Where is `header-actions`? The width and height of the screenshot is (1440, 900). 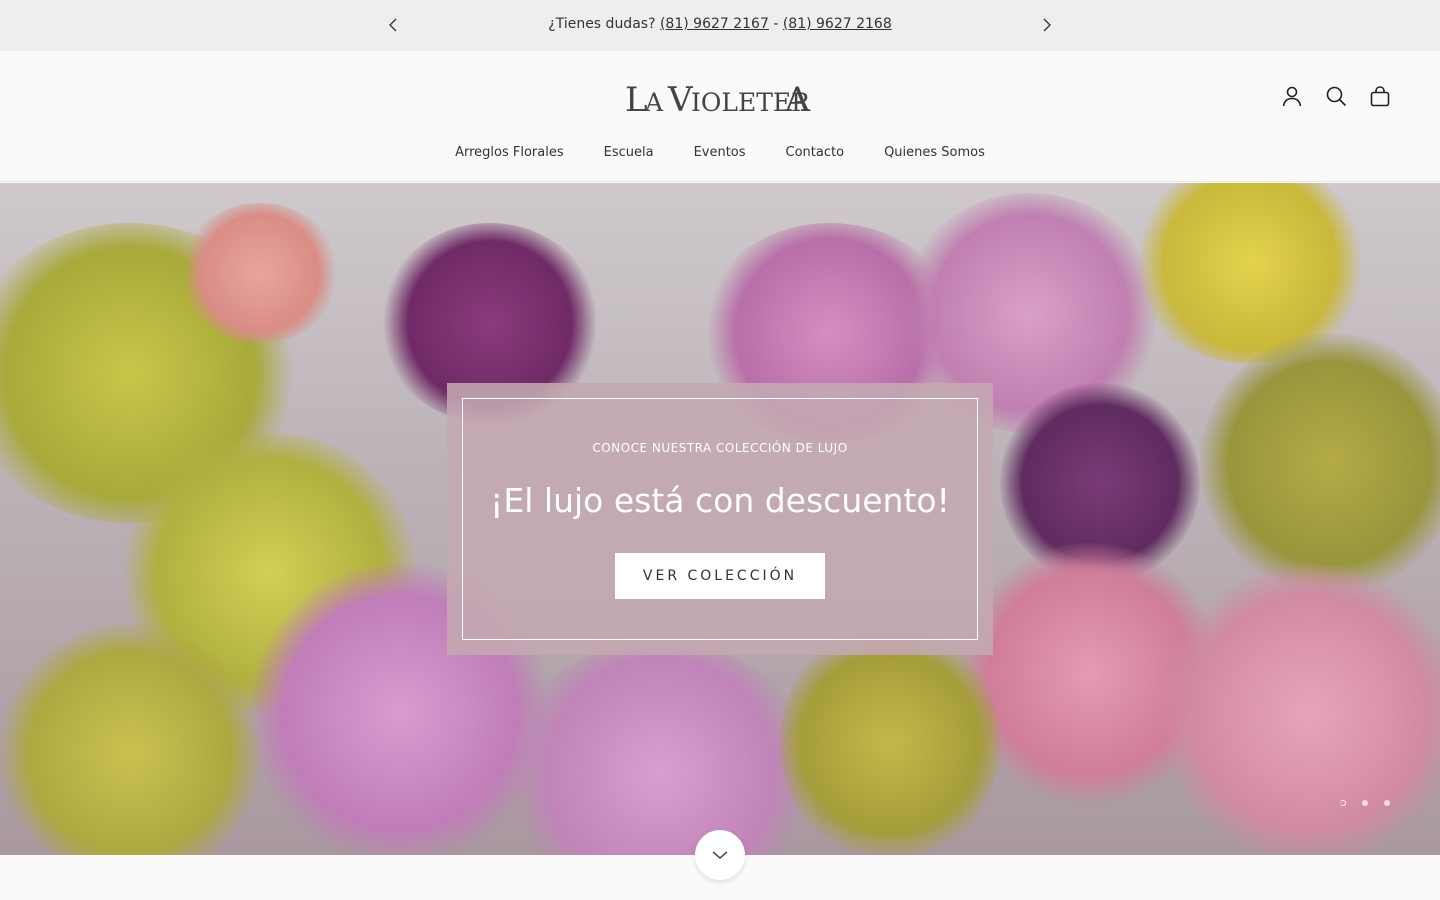 header-actions is located at coordinates (1336, 96).